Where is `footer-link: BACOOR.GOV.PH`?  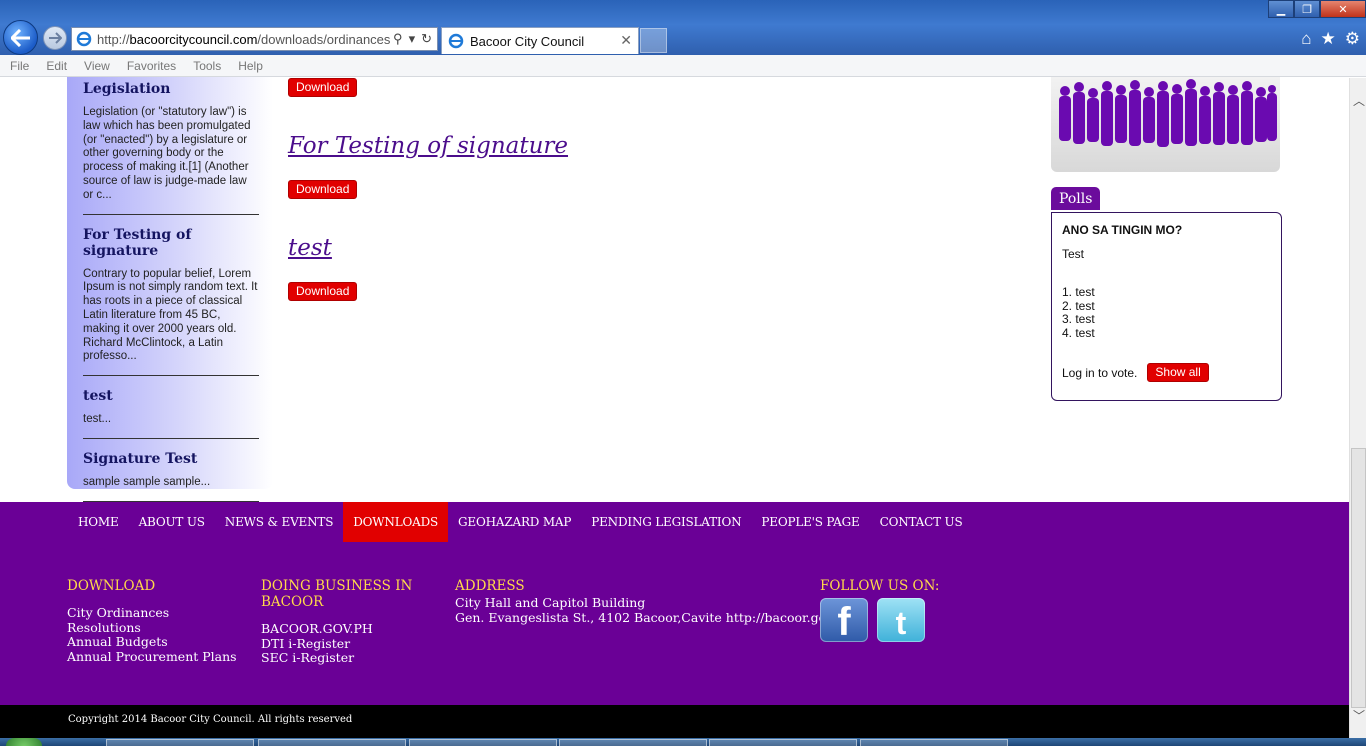 footer-link: BACOOR.GOV.PH is located at coordinates (348, 629).